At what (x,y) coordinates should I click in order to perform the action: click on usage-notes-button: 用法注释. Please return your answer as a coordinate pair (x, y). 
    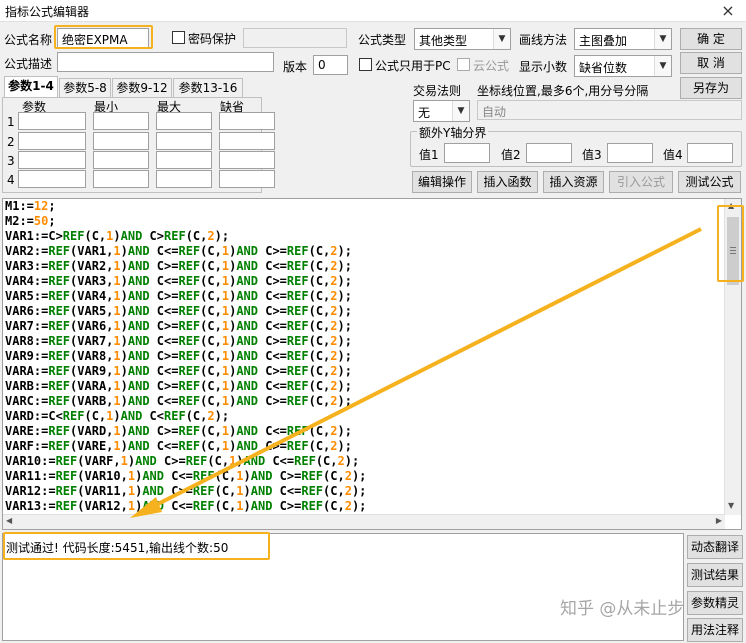
    Looking at the image, I should click on (715, 630).